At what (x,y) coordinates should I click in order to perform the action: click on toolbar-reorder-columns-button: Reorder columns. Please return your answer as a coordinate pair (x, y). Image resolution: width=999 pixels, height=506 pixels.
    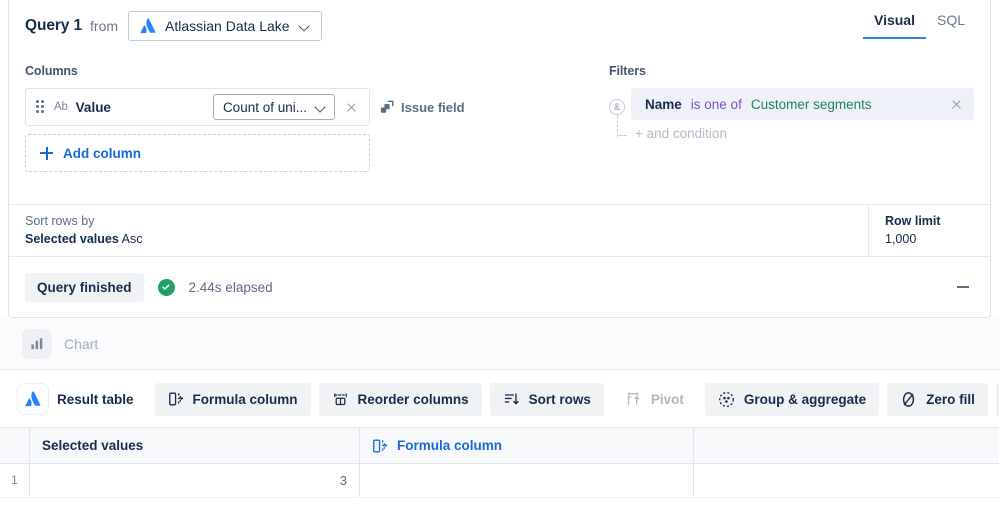
    Looking at the image, I should click on (400, 399).